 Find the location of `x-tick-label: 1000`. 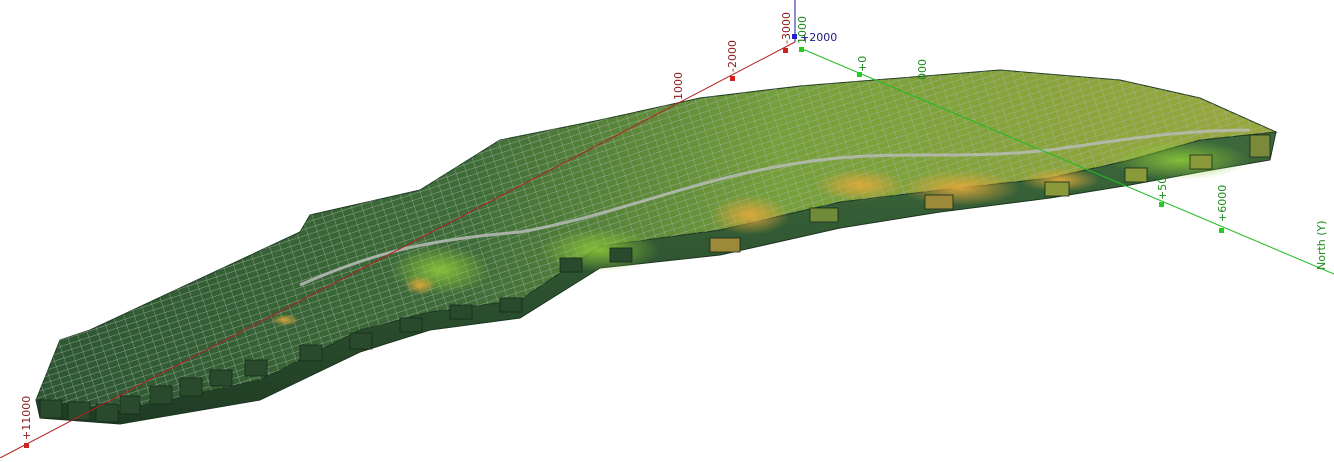

x-tick-label: 1000 is located at coordinates (678, 86).